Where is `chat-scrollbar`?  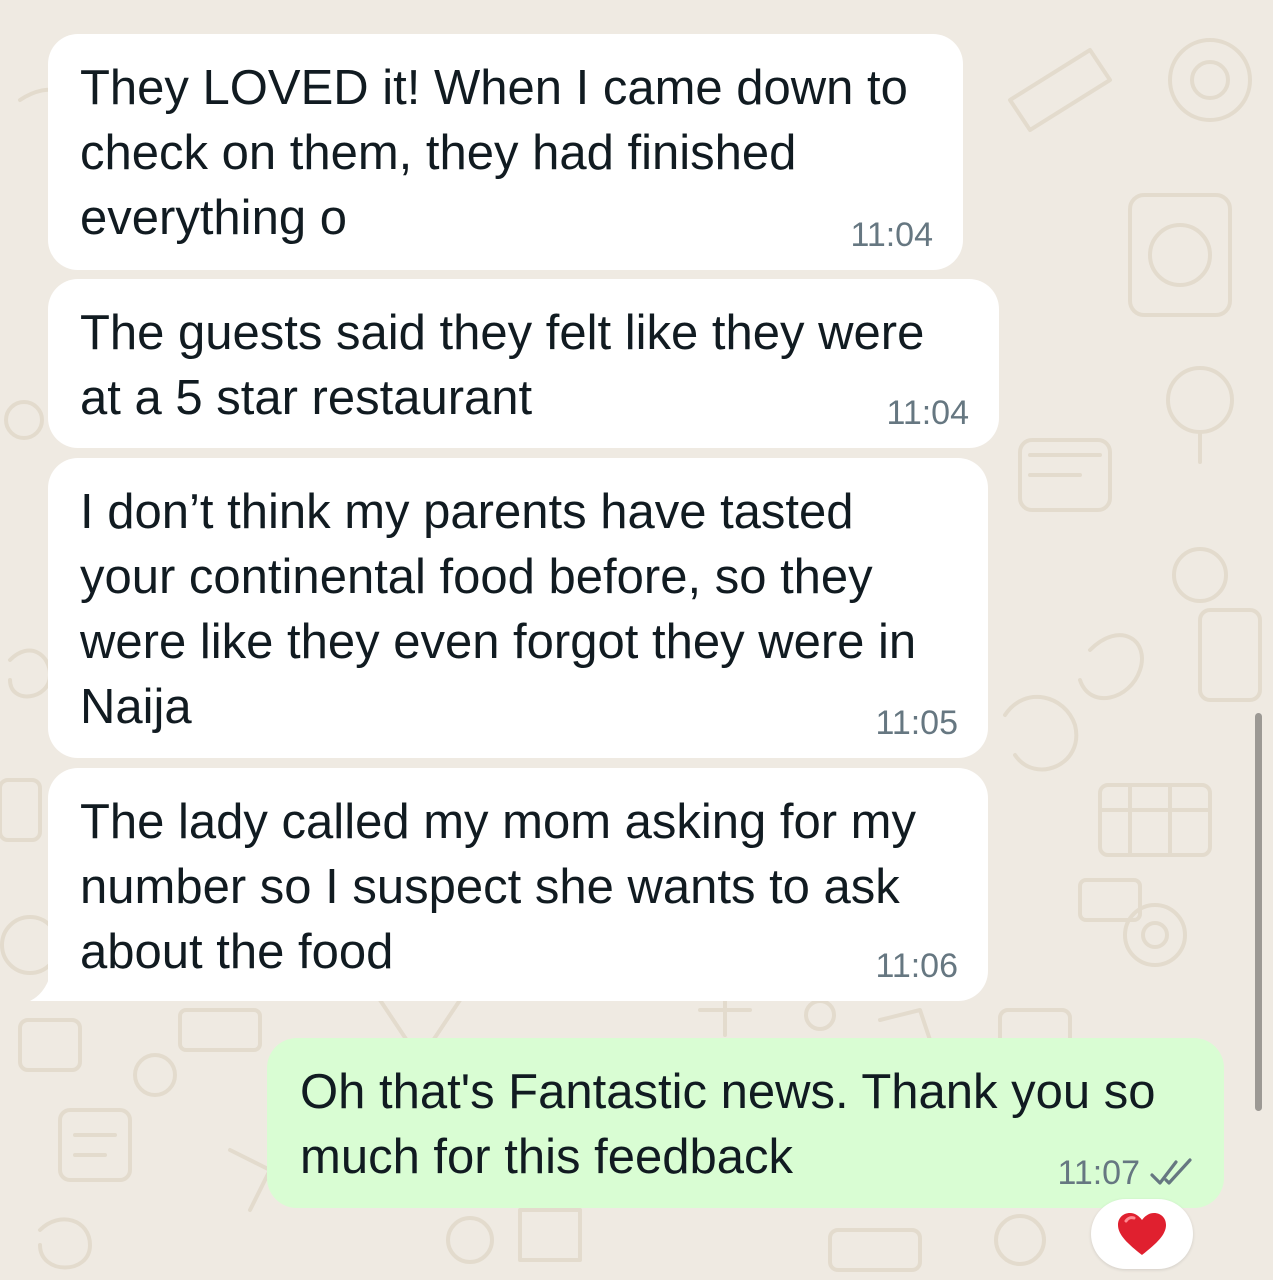
chat-scrollbar is located at coordinates (1258, 912).